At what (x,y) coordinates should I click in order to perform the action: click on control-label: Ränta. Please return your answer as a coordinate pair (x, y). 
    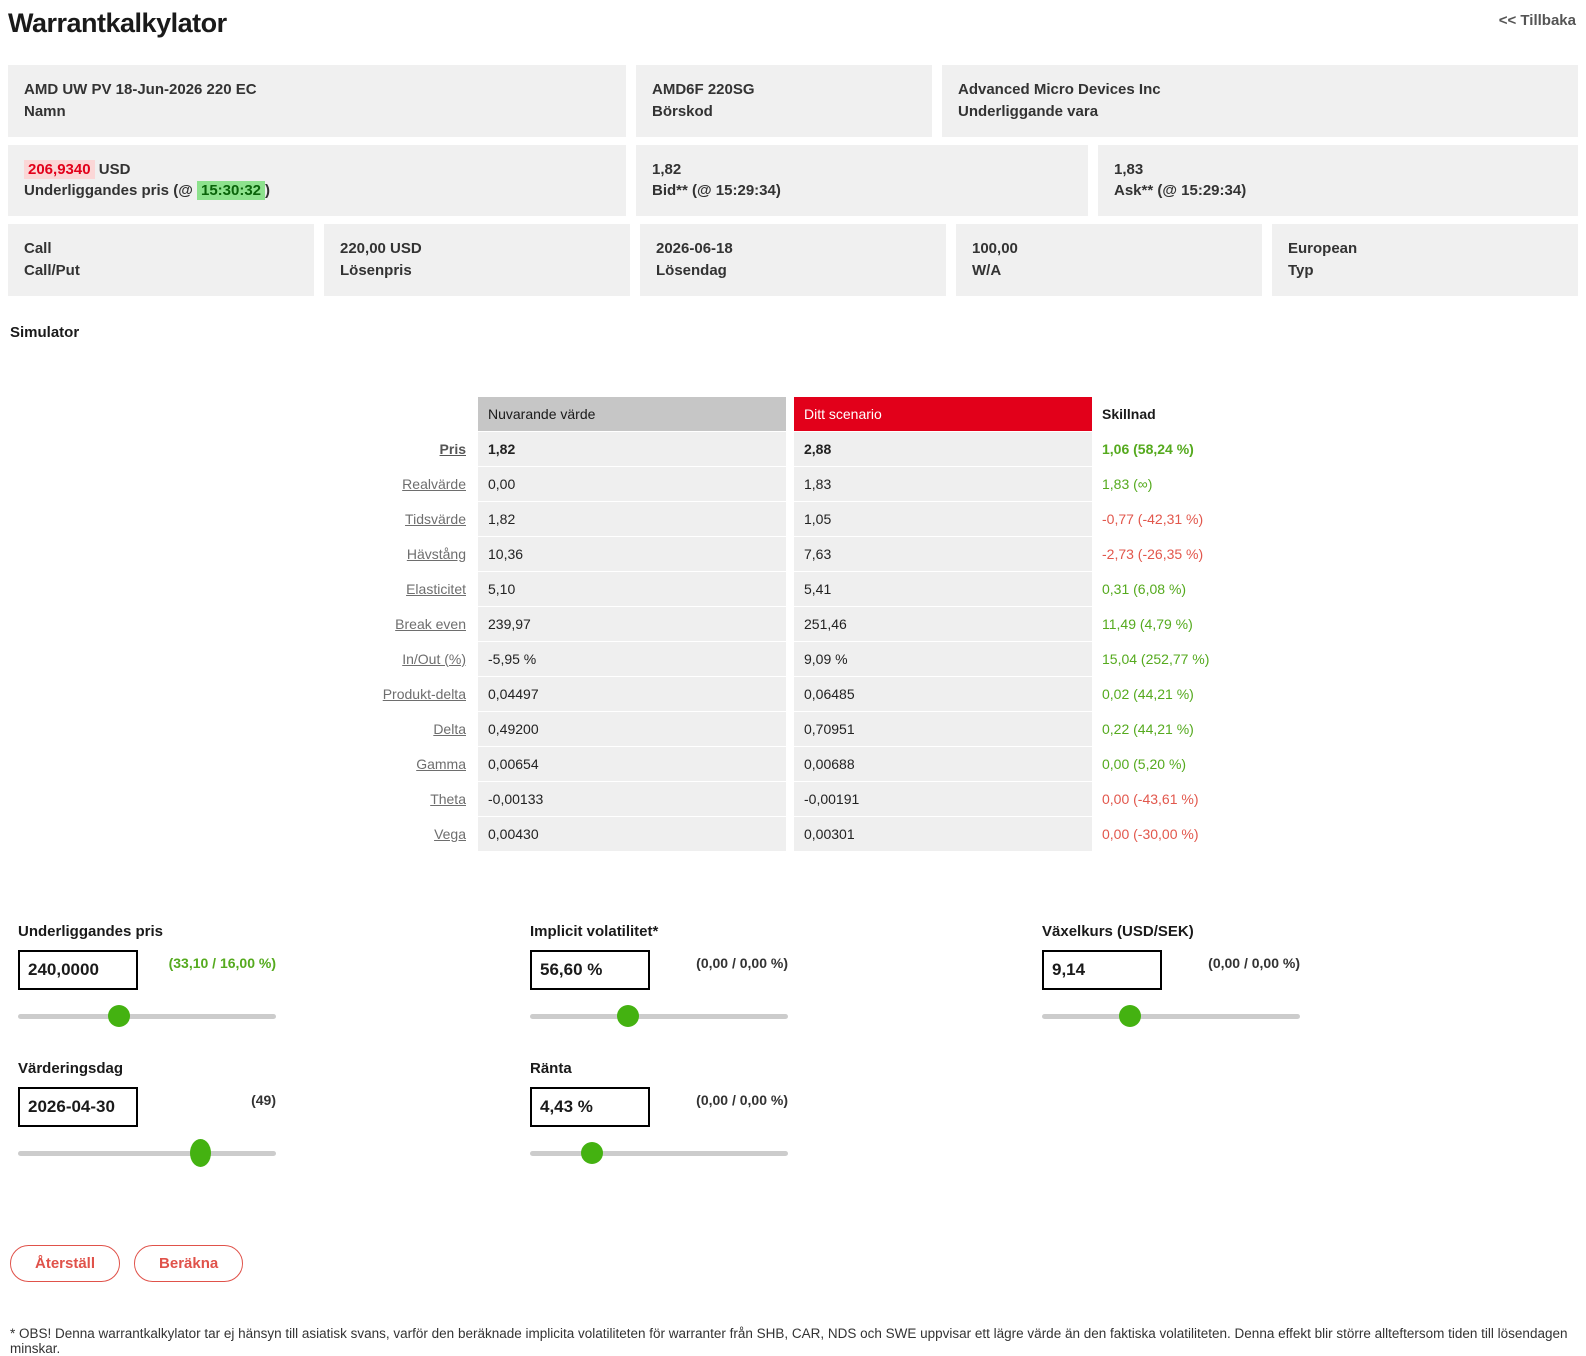
    Looking at the image, I should click on (551, 1068).